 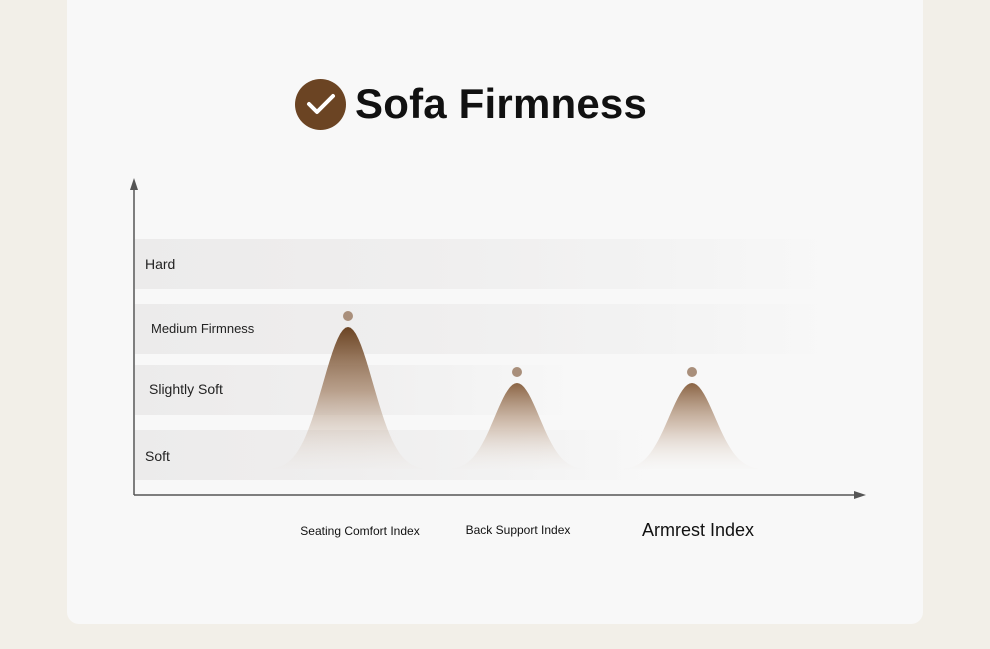 I want to click on peak-marker-armrest-index, so click(x=692, y=372).